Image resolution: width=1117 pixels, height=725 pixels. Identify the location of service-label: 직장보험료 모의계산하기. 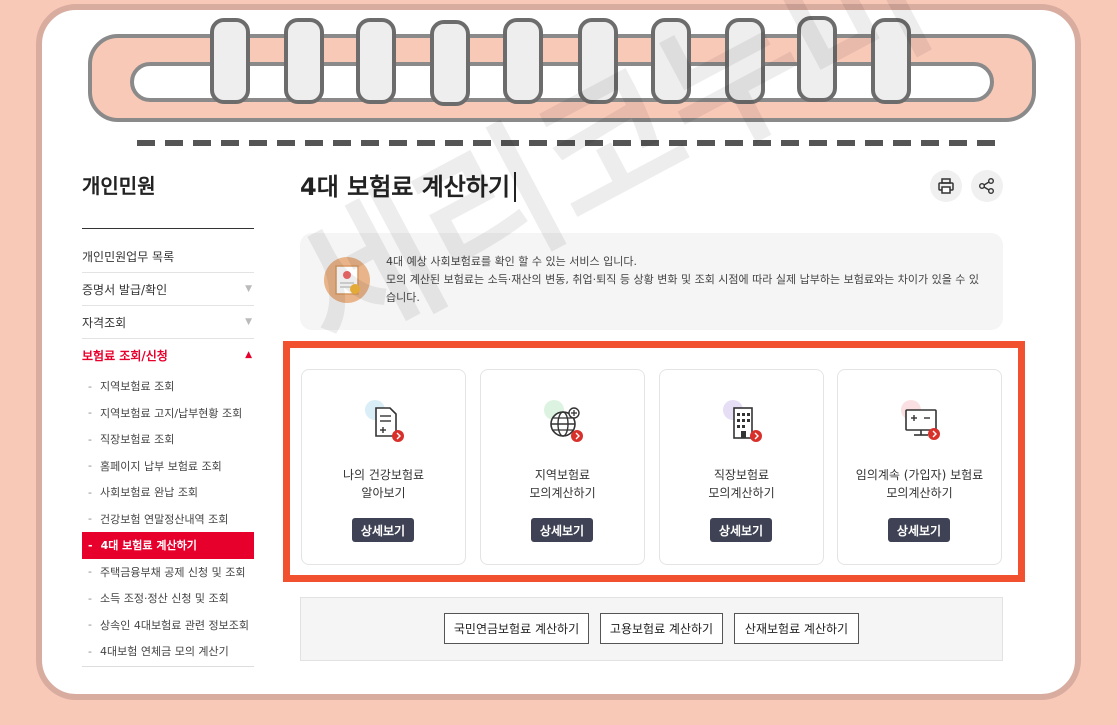
(741, 484).